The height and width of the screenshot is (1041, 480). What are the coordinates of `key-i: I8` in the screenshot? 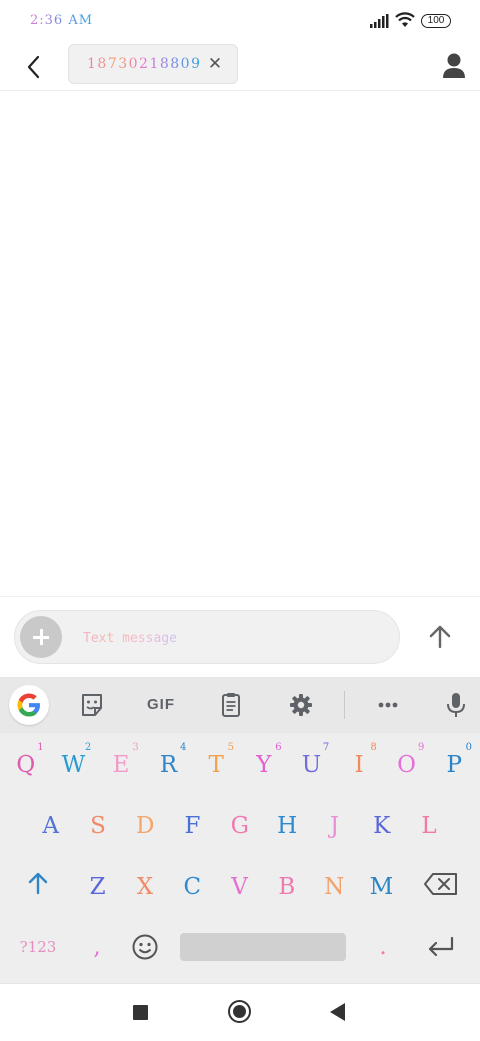 It's located at (359, 765).